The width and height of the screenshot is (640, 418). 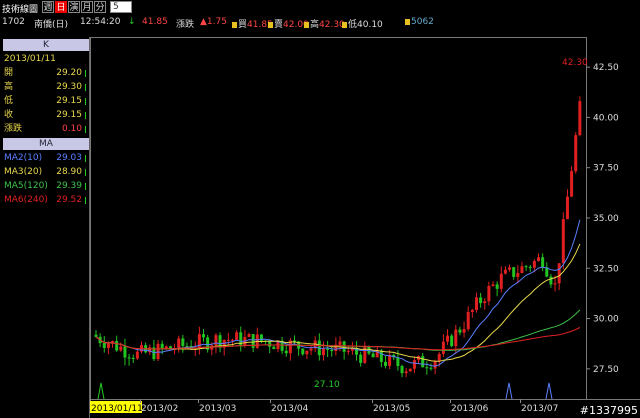 I want to click on y-tick-label: 40.00, so click(x=606, y=118).